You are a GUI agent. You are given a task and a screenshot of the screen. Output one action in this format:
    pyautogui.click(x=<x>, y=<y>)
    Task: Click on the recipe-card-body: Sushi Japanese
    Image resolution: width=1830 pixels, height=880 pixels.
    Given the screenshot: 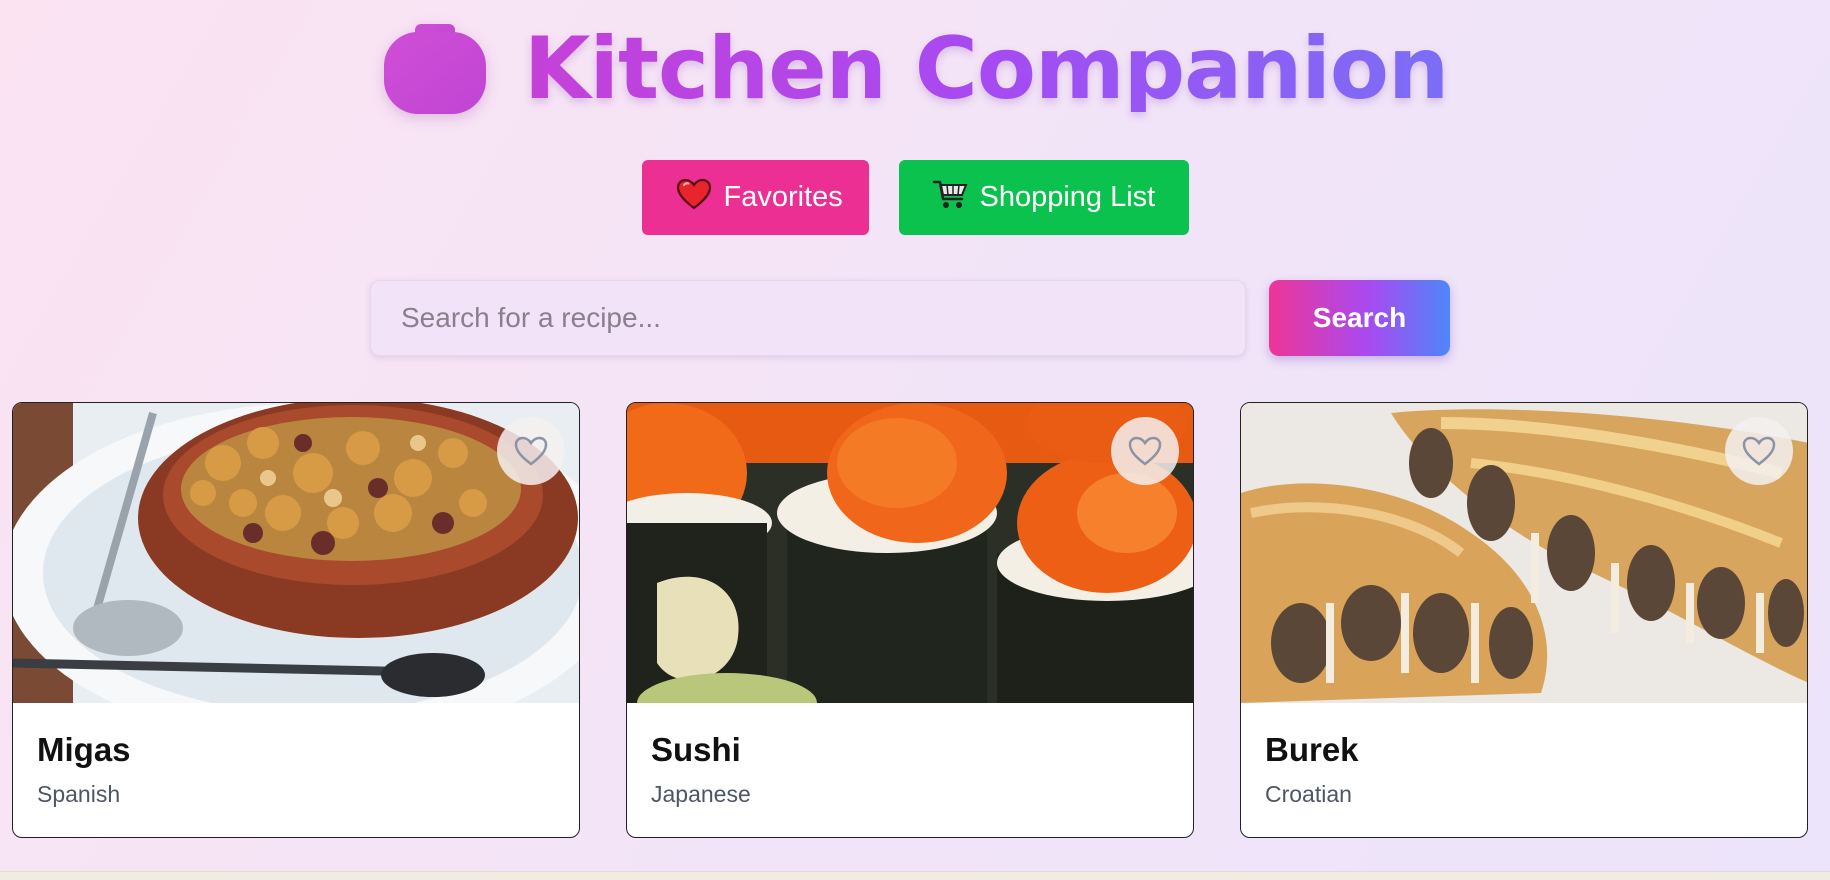 What is the action you would take?
    pyautogui.click(x=910, y=769)
    